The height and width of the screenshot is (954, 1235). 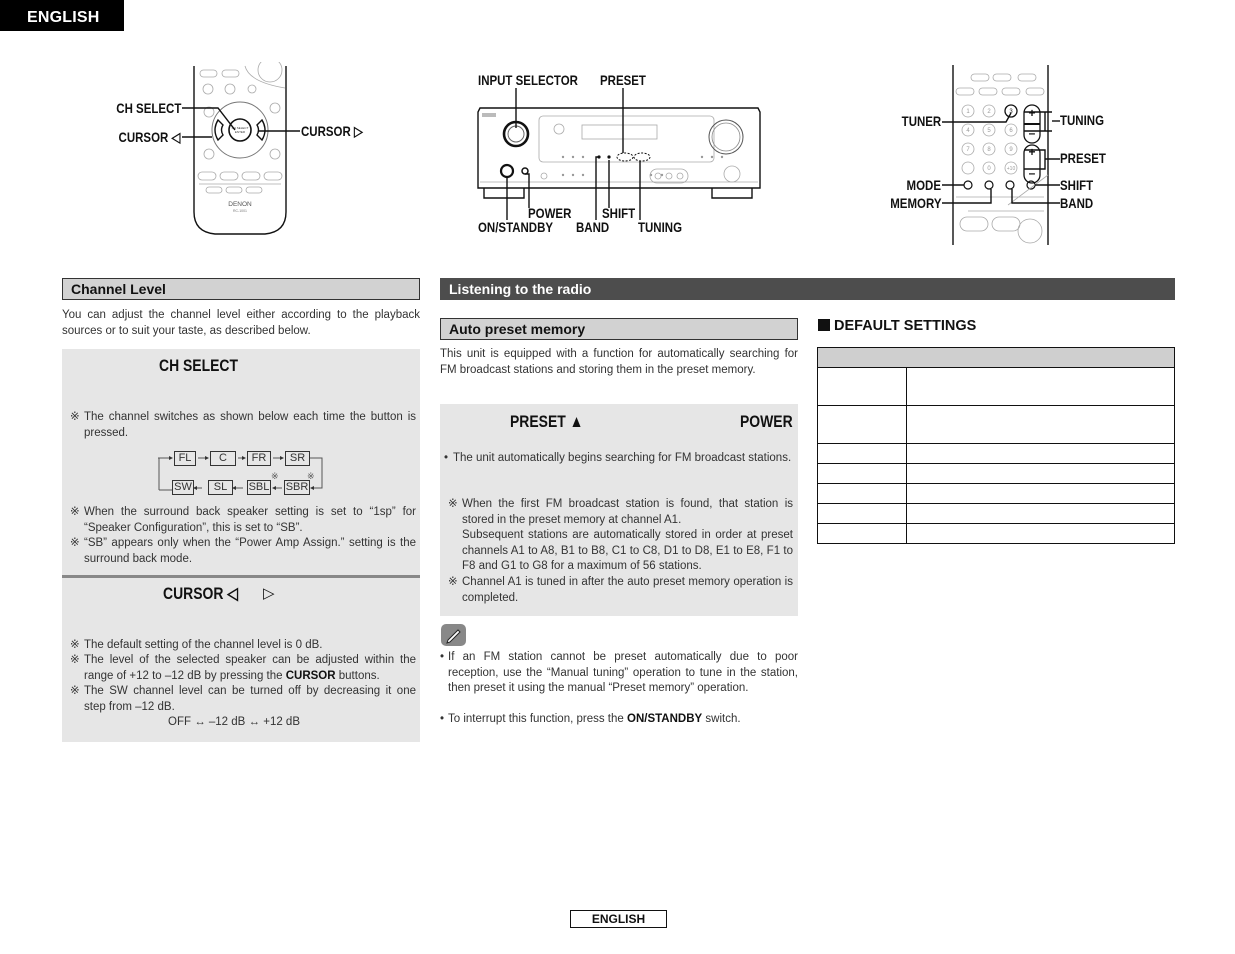 What do you see at coordinates (807, 289) in the screenshot?
I see `radio-heading: Listening to the radio` at bounding box center [807, 289].